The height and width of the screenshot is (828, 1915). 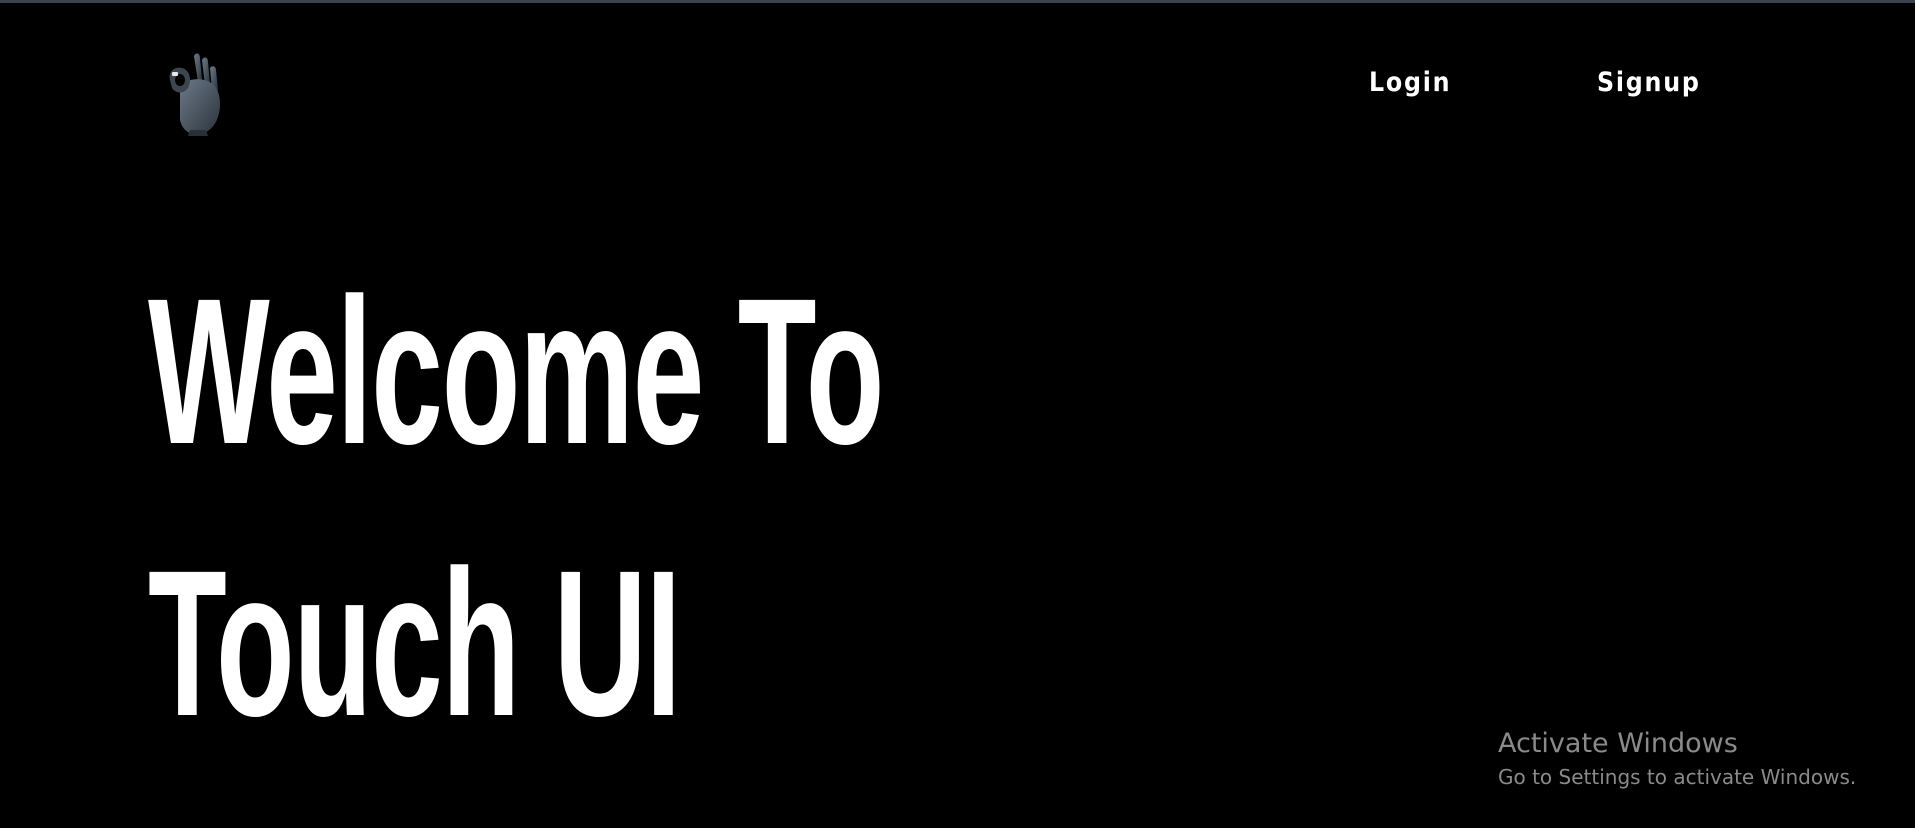 What do you see at coordinates (1410, 82) in the screenshot?
I see `login-link: Login` at bounding box center [1410, 82].